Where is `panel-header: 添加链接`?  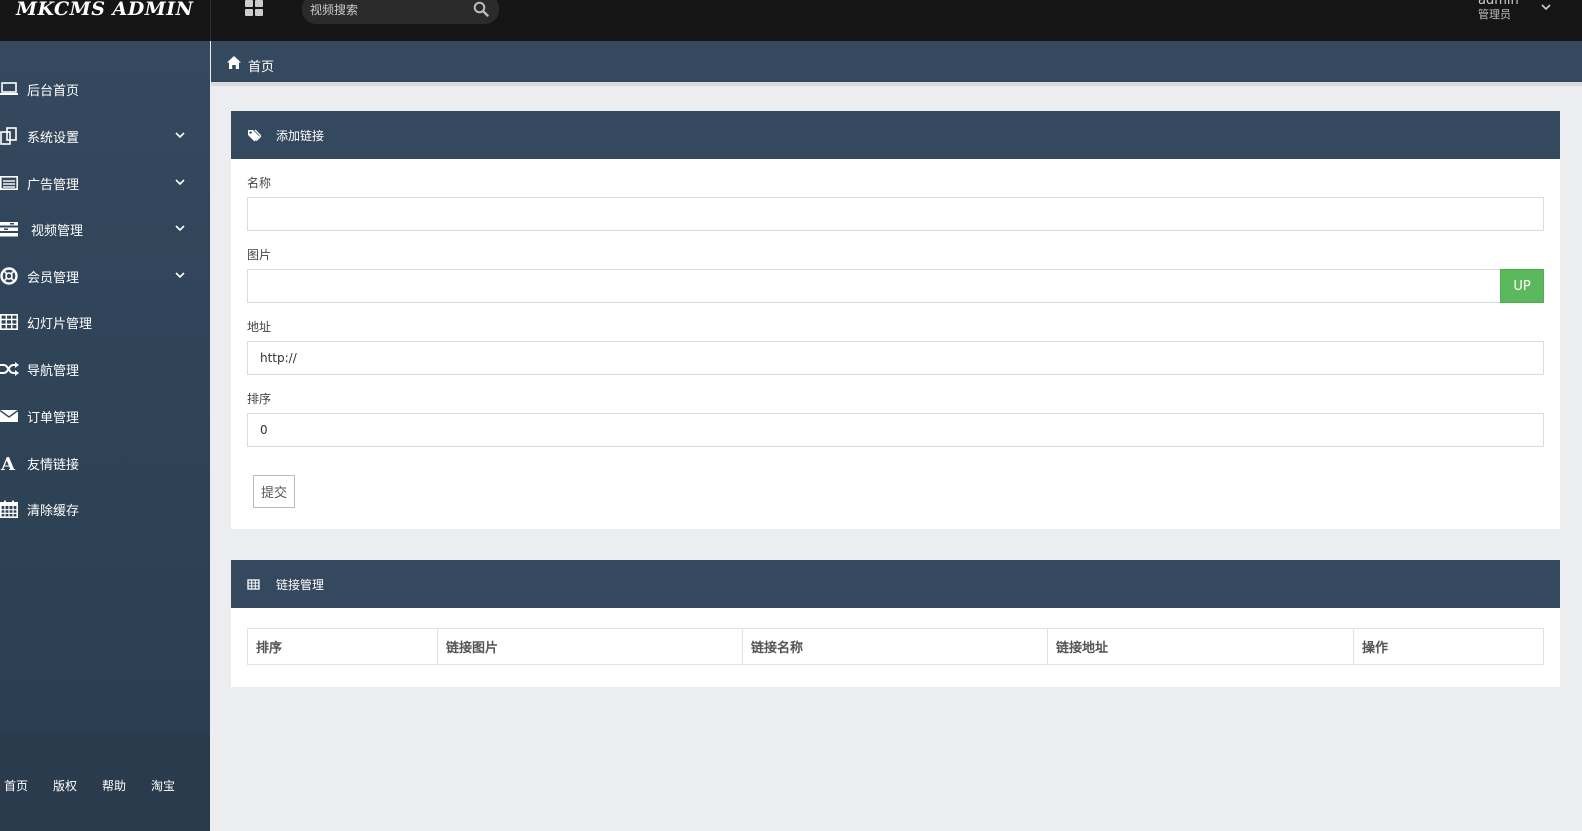 panel-header: 添加链接 is located at coordinates (895, 135).